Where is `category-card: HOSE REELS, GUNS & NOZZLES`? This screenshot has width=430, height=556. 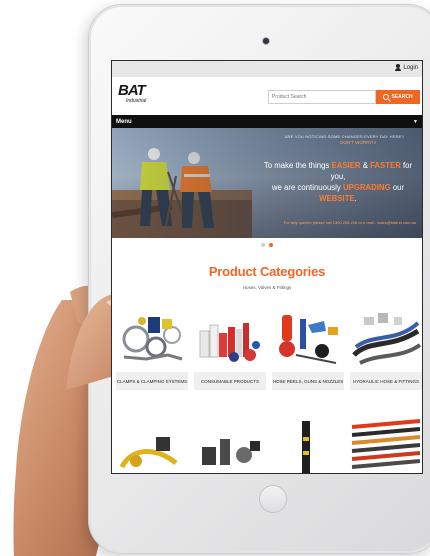 category-card: HOSE REELS, GUNS & NOZZLES is located at coordinates (308, 349).